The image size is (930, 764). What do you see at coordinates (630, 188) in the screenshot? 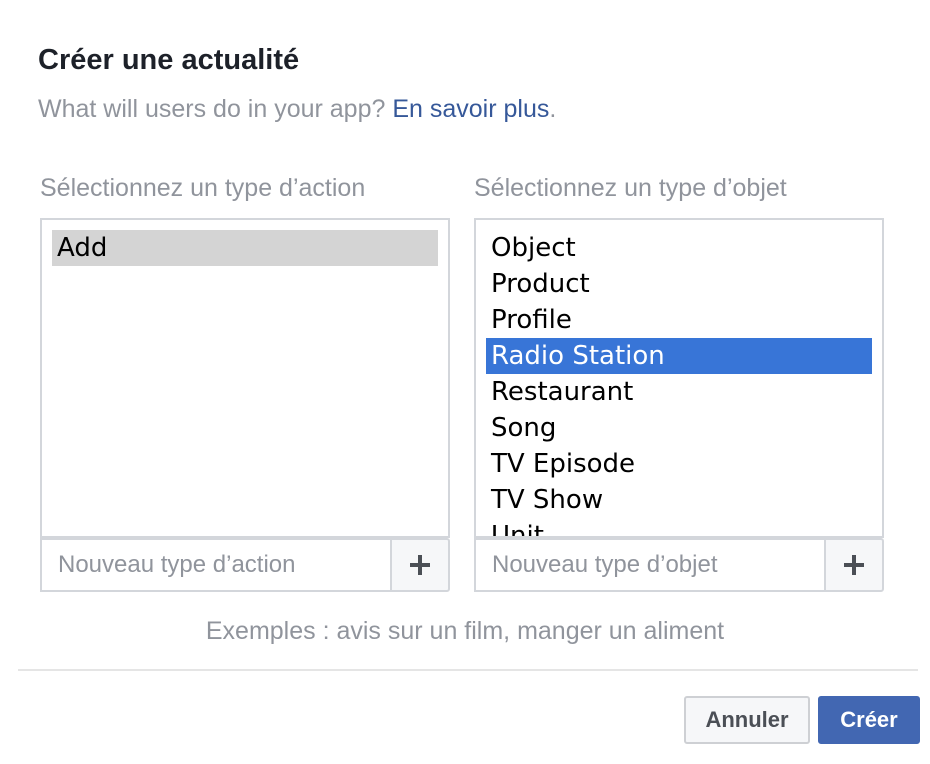
I see `object-type-label: Sélectionnez un type d’objet` at bounding box center [630, 188].